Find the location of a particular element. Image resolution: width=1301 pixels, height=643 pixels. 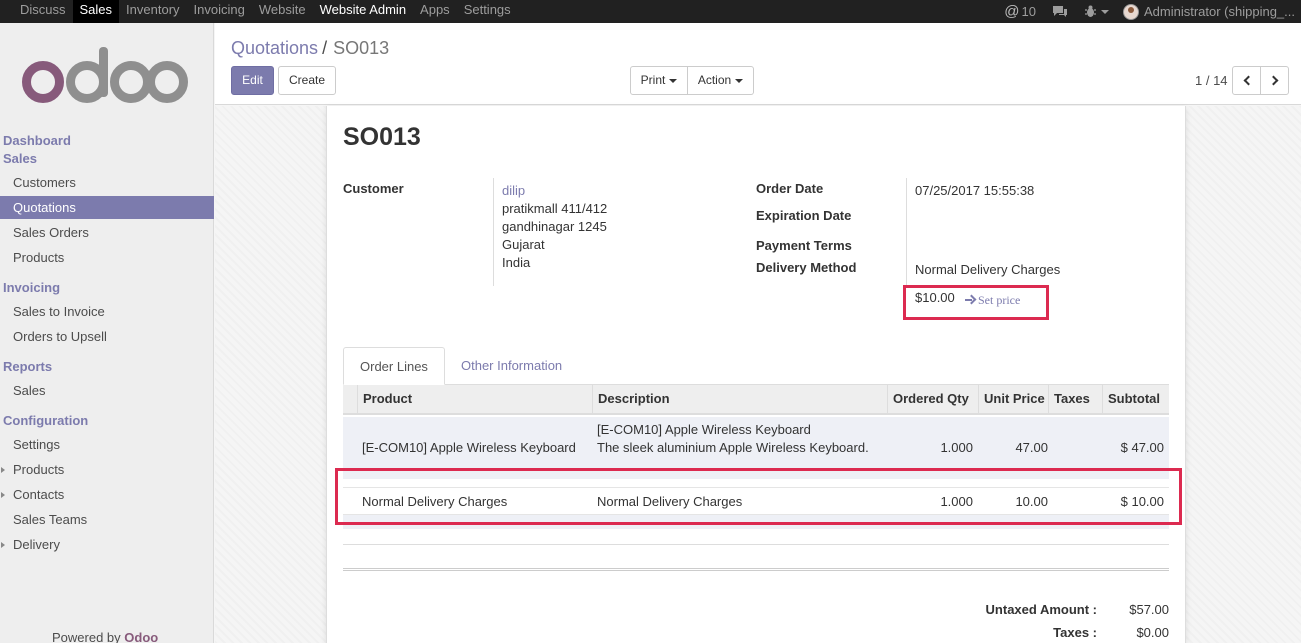

column-header-product: Product is located at coordinates (474, 400).